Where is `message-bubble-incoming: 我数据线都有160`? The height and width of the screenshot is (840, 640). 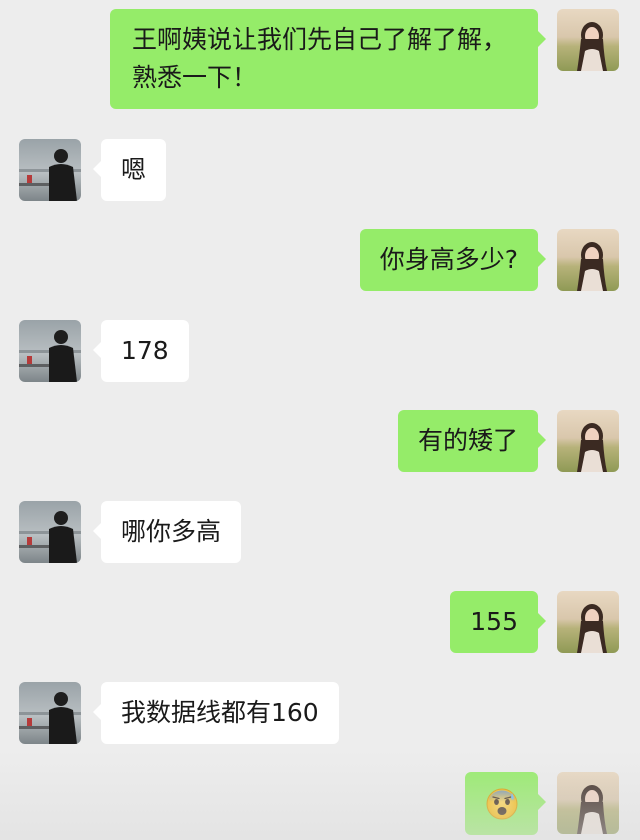
message-bubble-incoming: 我数据线都有160 is located at coordinates (216, 713).